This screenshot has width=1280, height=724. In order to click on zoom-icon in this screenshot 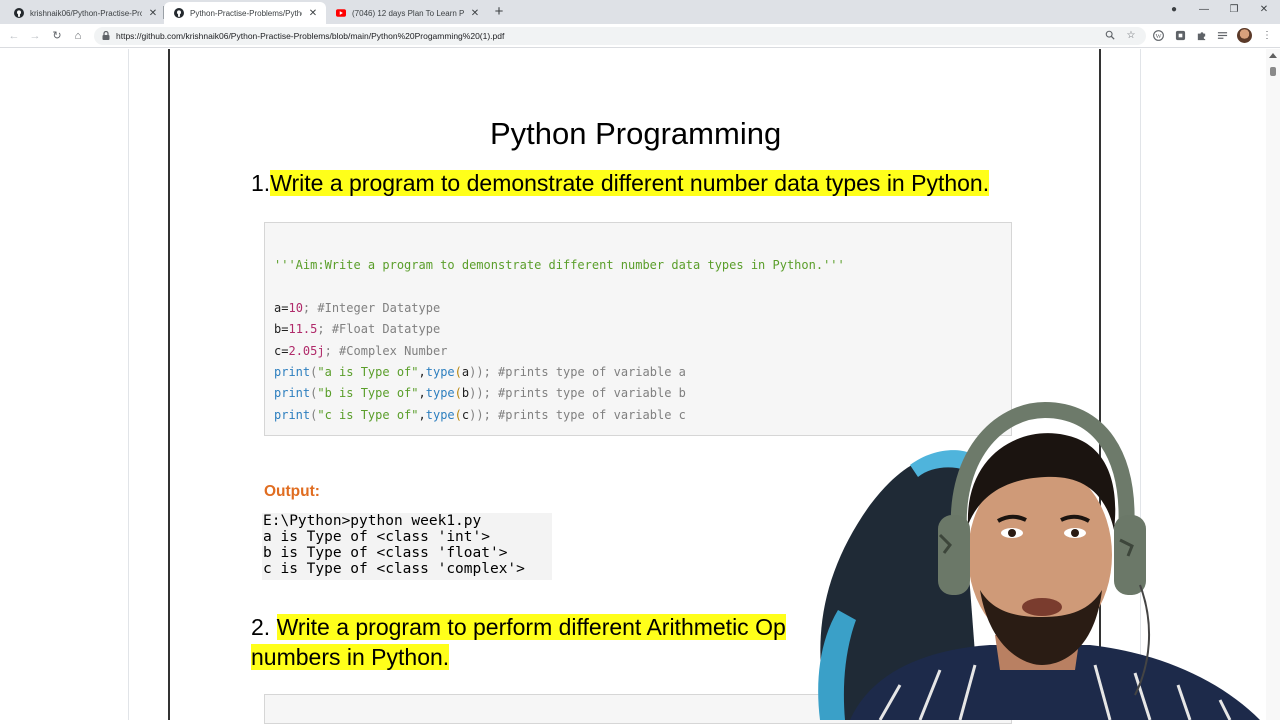, I will do `click(1110, 36)`.